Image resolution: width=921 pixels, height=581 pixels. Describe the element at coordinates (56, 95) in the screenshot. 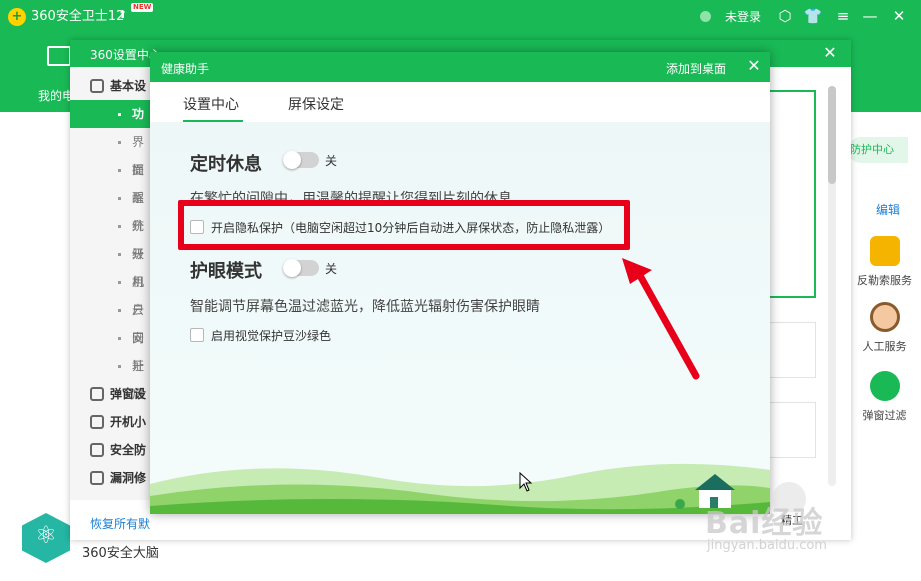

I see `my-pc-label: 我的电` at that location.